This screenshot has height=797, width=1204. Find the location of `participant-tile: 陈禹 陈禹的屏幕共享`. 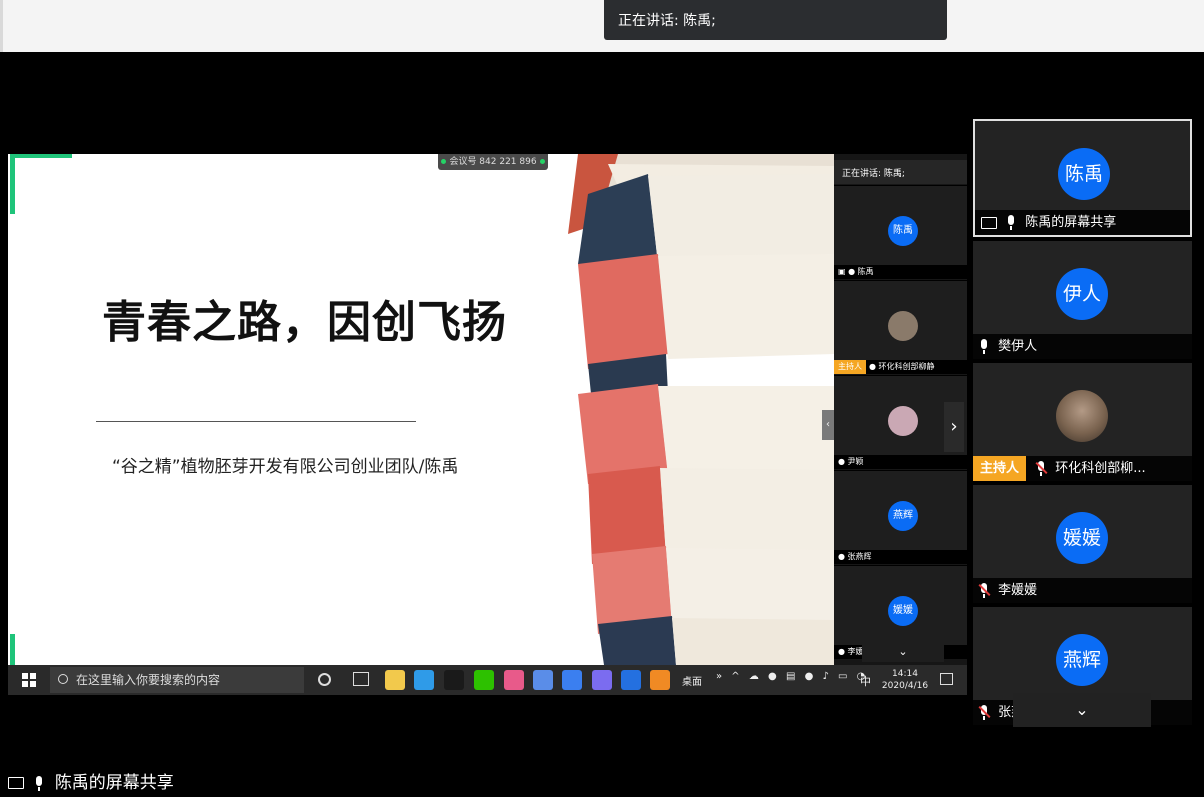

participant-tile: 陈禹 陈禹的屏幕共享 is located at coordinates (1082, 178).